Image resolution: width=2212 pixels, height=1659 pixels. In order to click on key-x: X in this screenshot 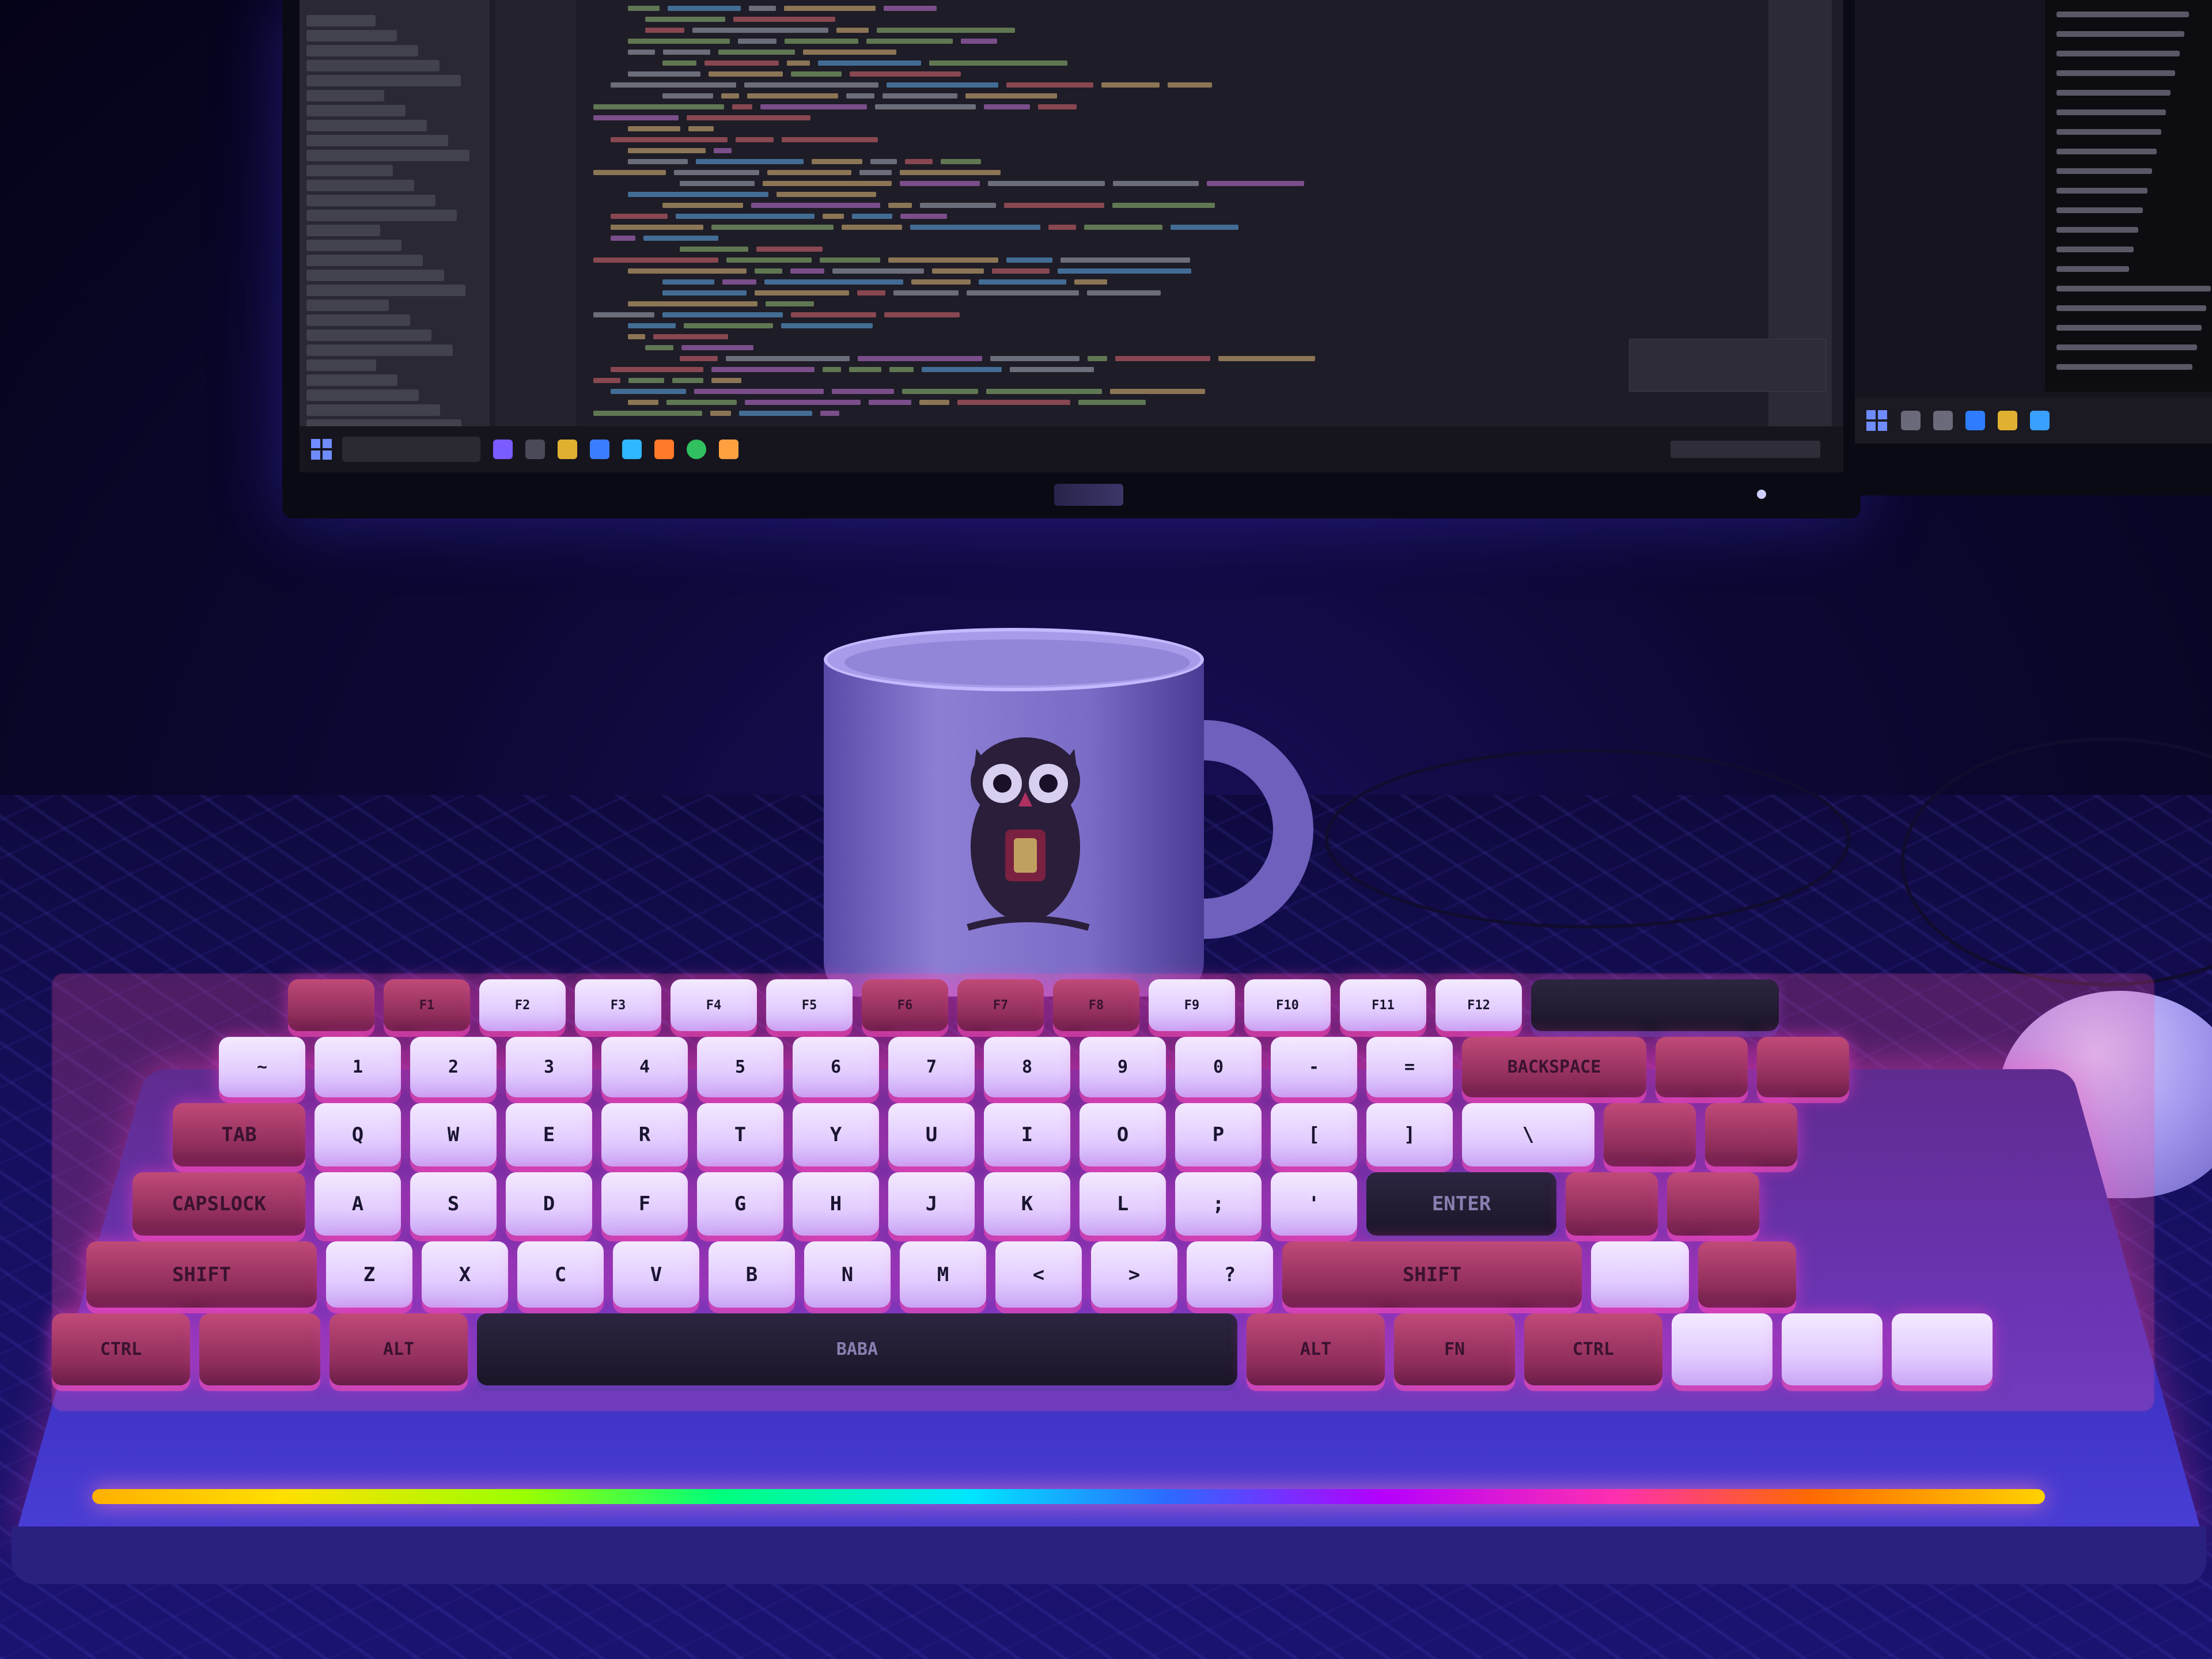, I will do `click(465, 1274)`.